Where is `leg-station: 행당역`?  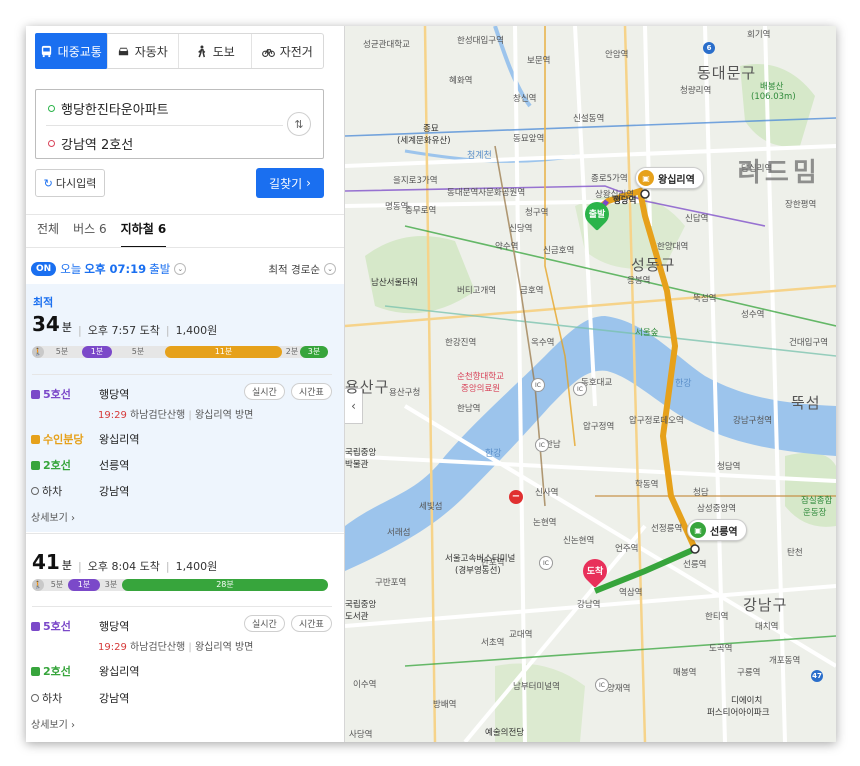
leg-station: 행당역 is located at coordinates (114, 394).